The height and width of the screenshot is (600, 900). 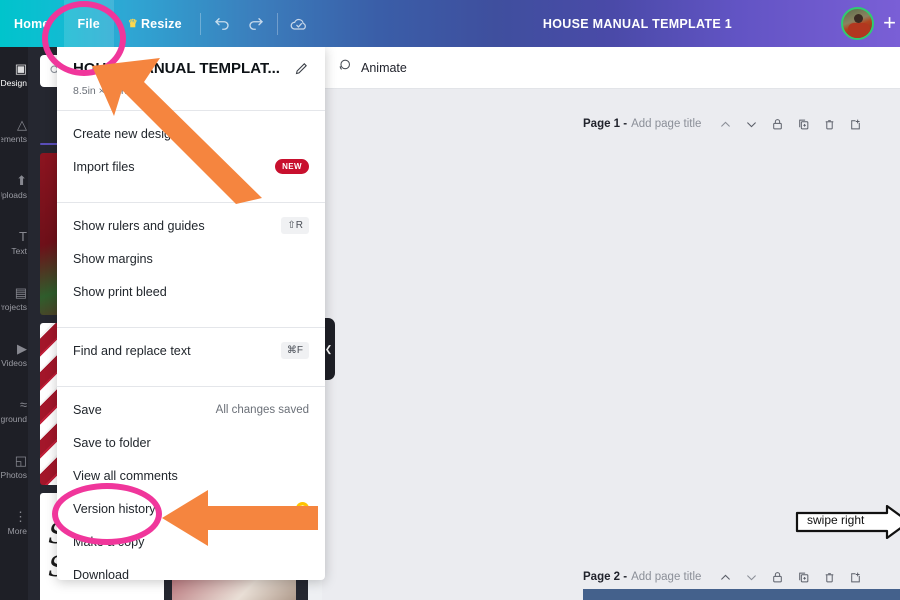 I want to click on toolbar-divider, so click(x=200, y=23).